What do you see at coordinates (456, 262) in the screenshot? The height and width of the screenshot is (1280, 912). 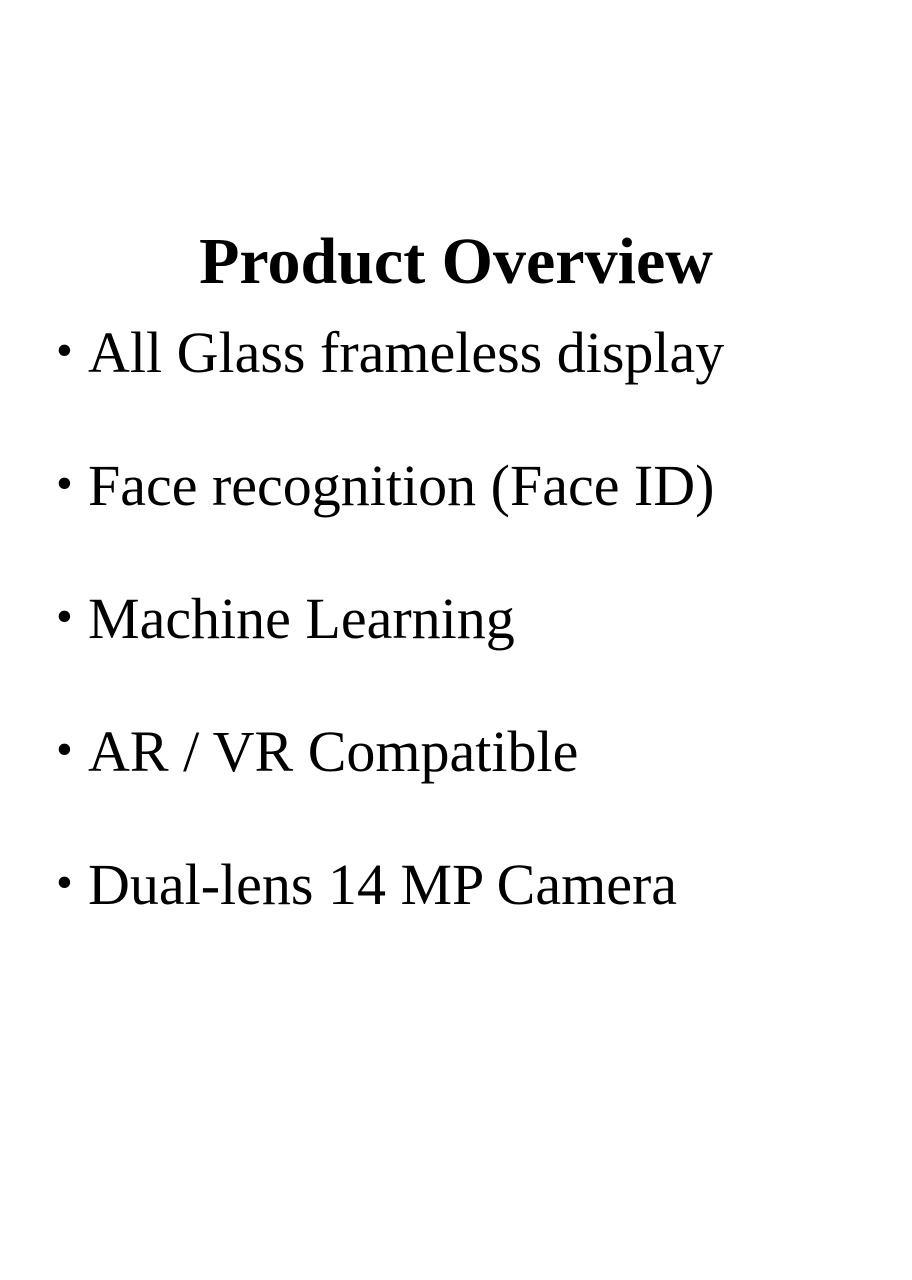 I see `page-title: Product Overview` at bounding box center [456, 262].